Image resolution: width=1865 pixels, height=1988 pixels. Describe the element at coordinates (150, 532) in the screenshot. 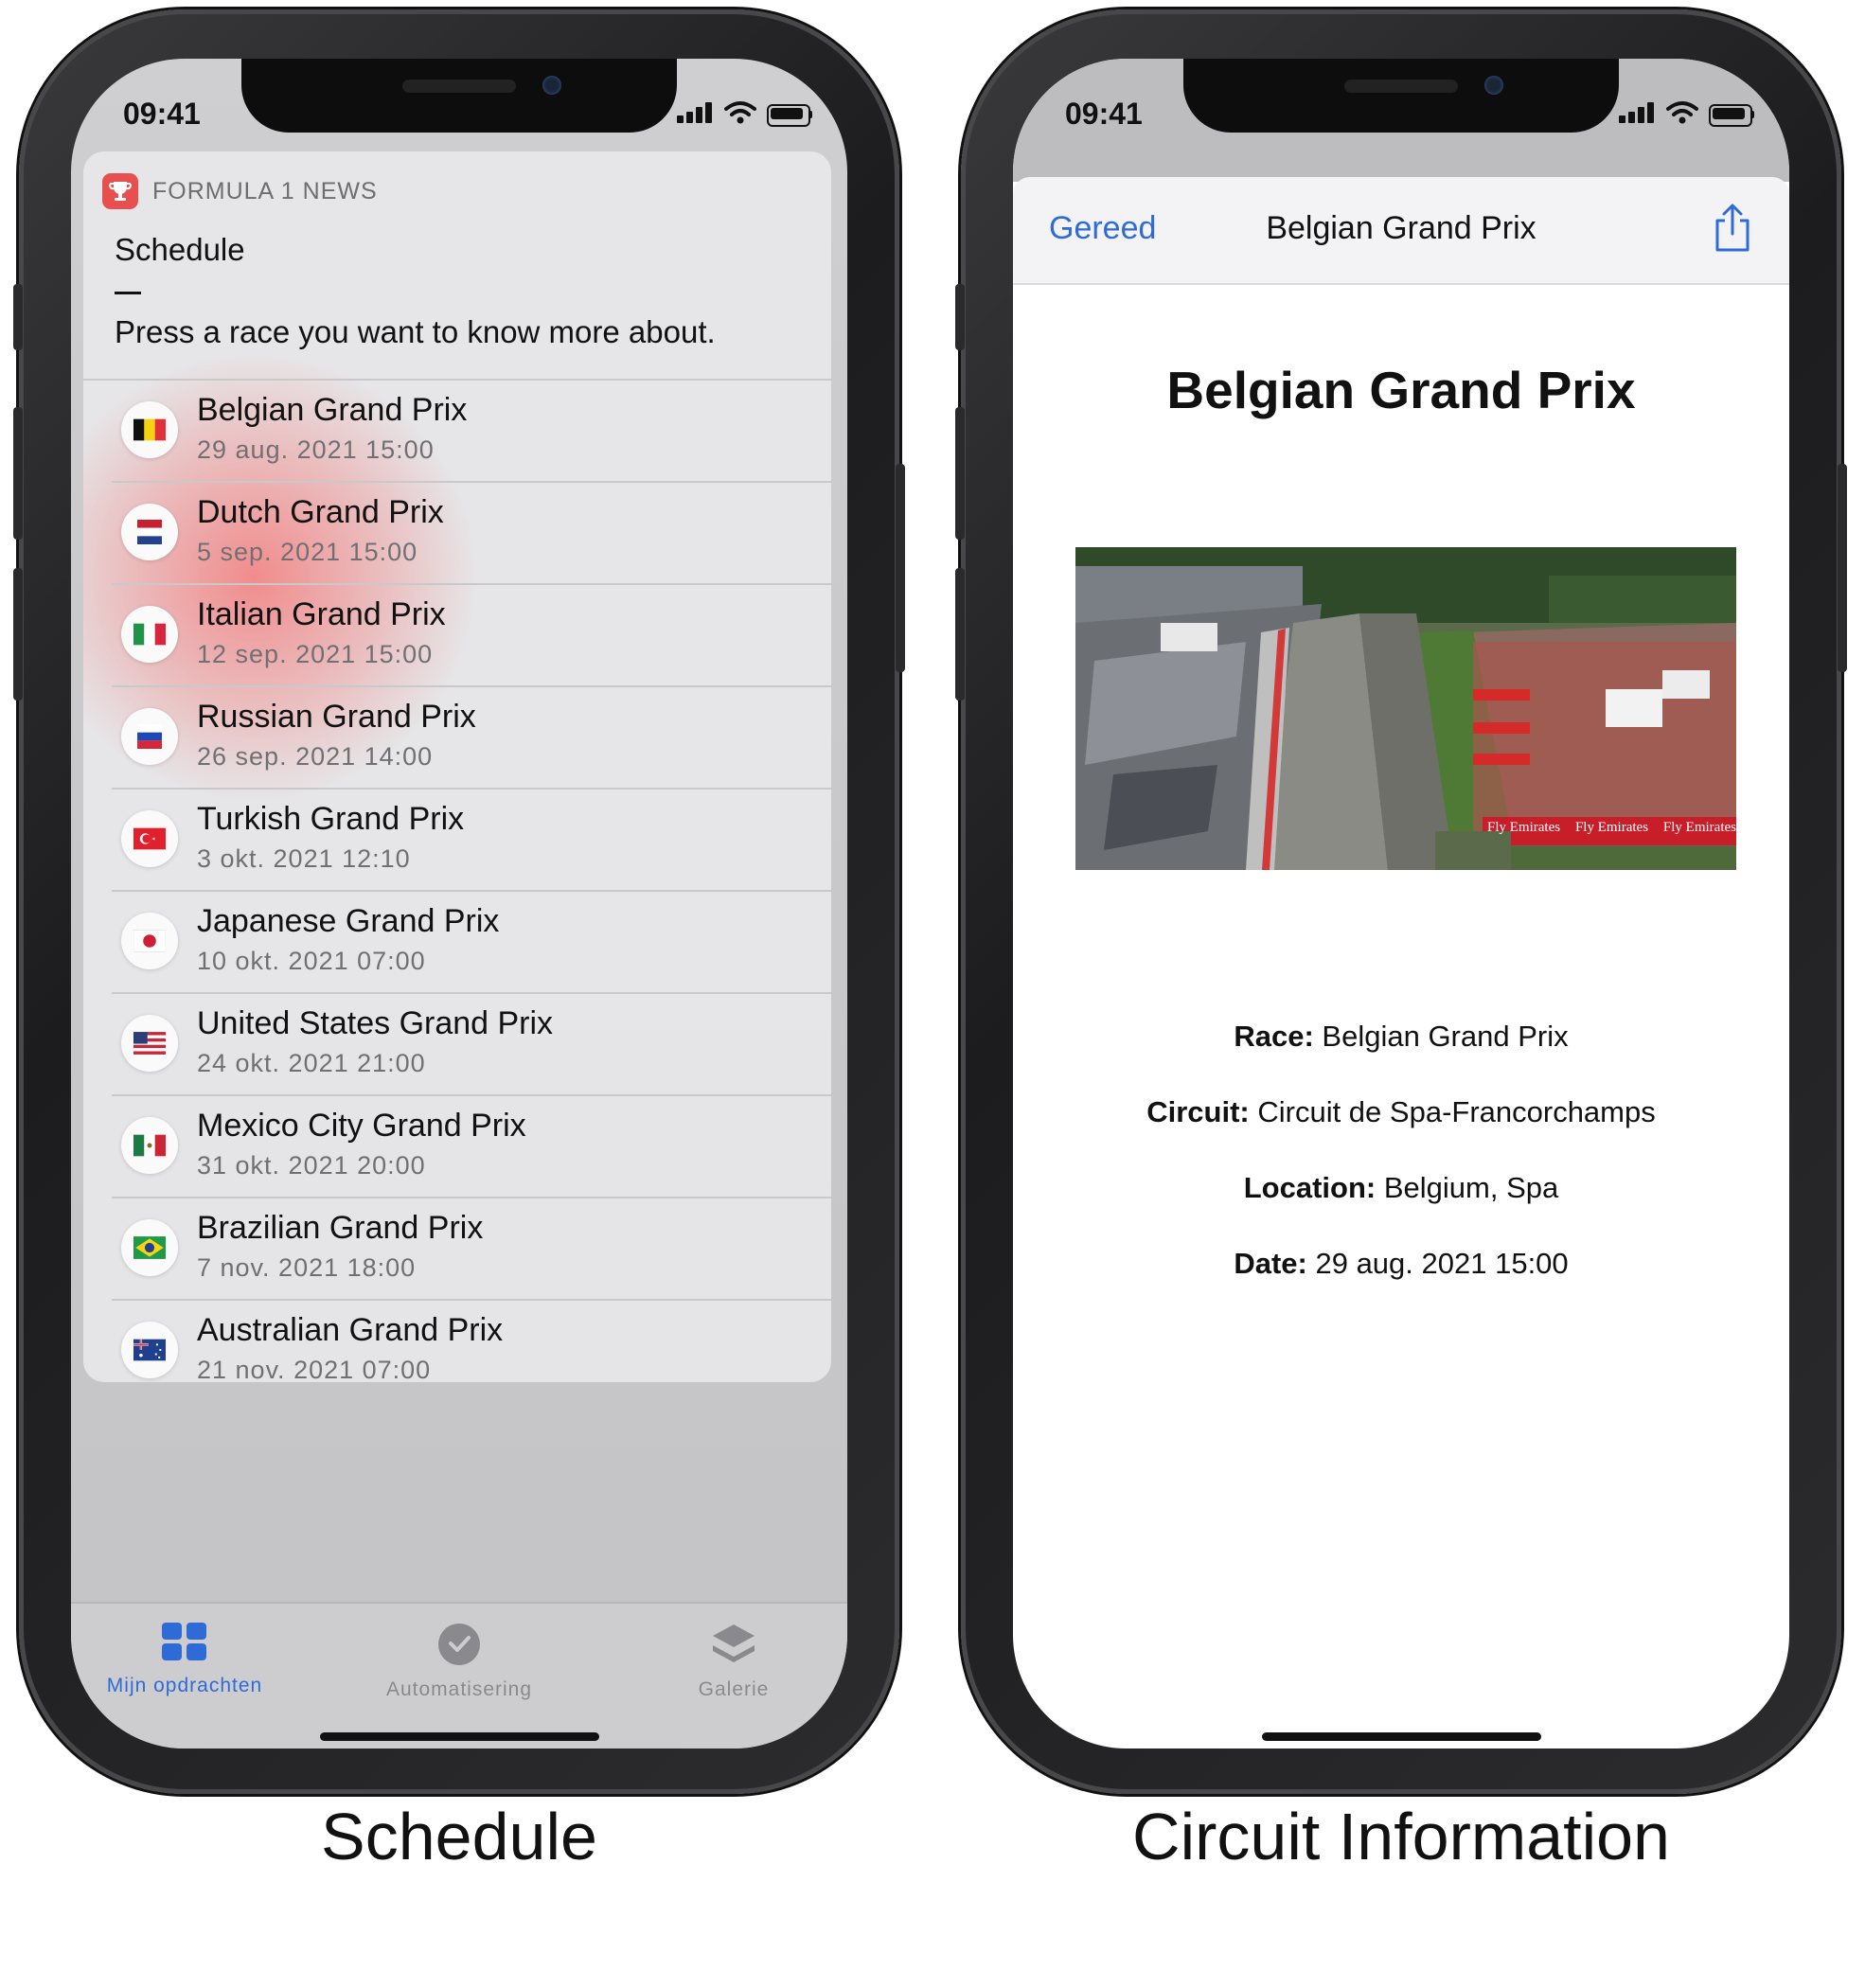

I see `netherlands-flag-icon` at that location.